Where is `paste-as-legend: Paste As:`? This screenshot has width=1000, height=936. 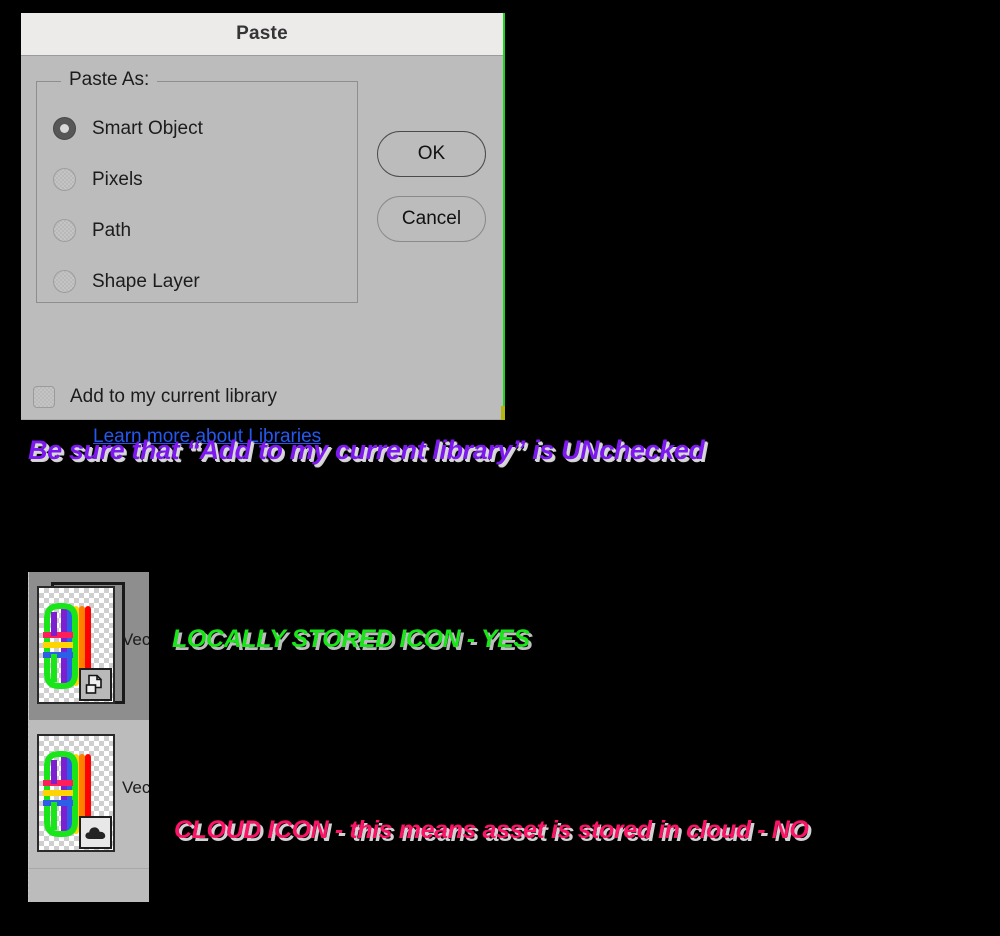
paste-as-legend: Paste As: is located at coordinates (109, 80).